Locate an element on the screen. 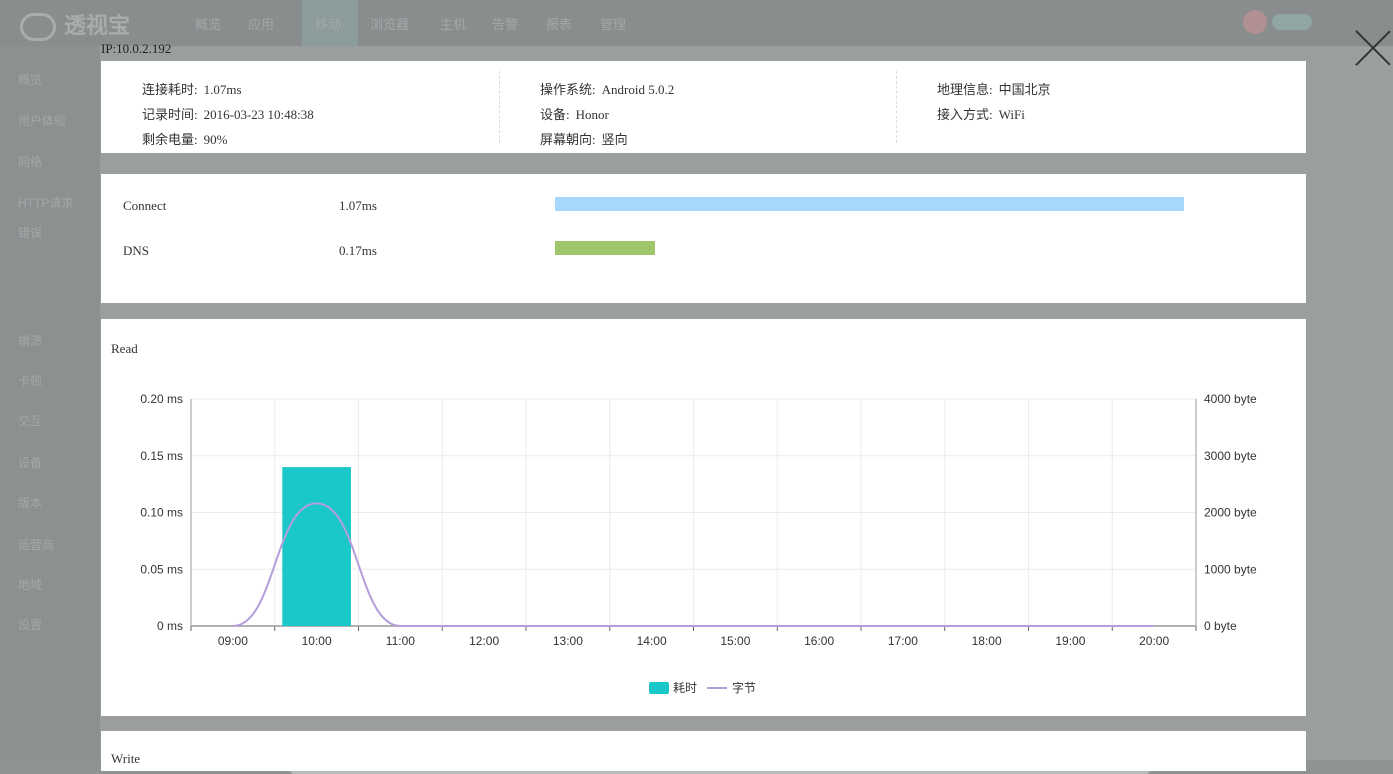 This screenshot has width=1393, height=774. info-value: 1.07ms is located at coordinates (222, 89).